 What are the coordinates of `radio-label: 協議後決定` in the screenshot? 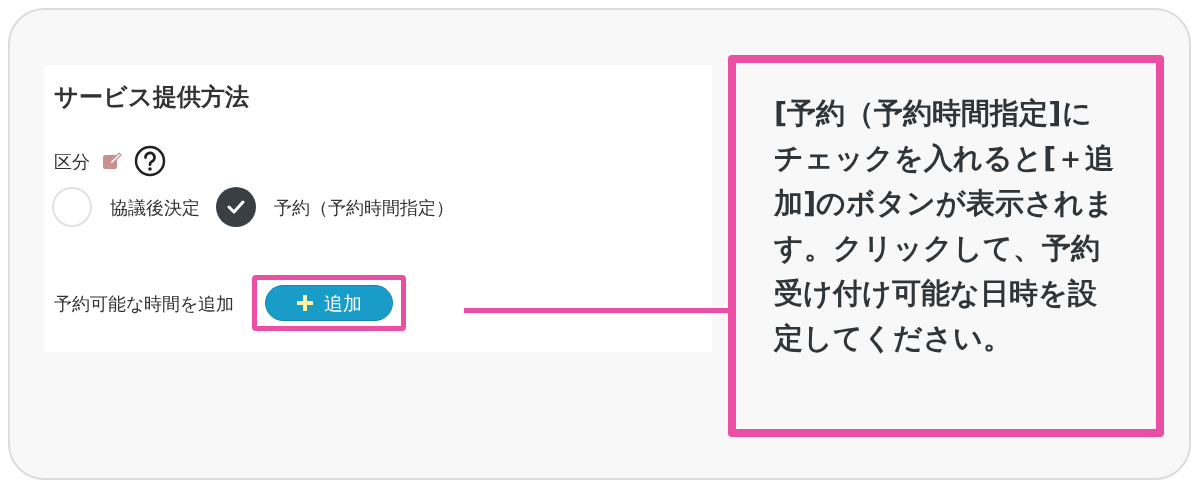 It's located at (155, 207).